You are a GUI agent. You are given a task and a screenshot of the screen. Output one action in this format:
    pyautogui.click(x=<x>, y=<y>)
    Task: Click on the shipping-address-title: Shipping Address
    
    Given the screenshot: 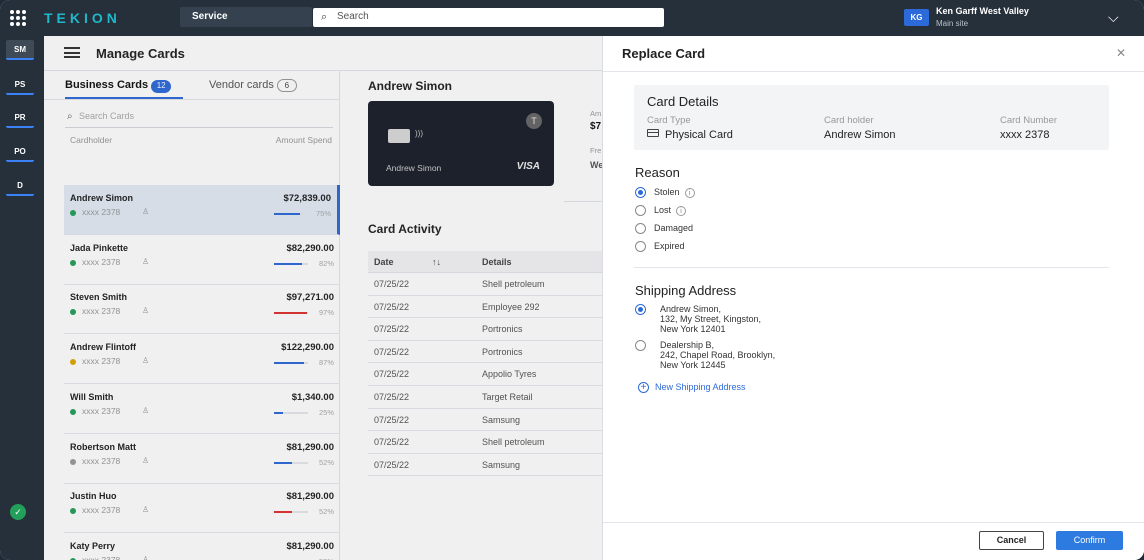 What is the action you would take?
    pyautogui.click(x=686, y=290)
    